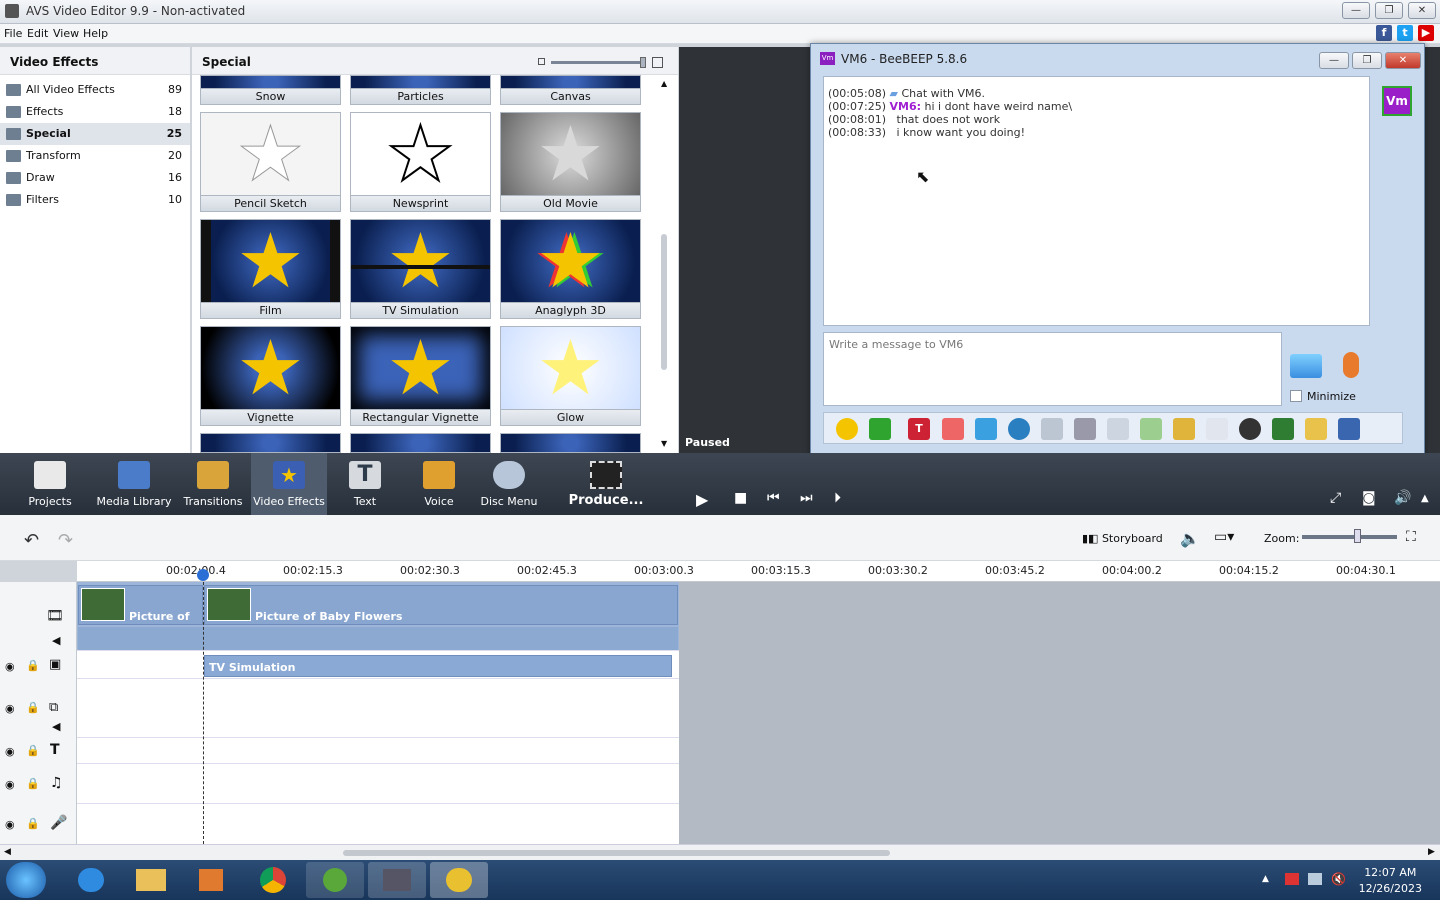 The height and width of the screenshot is (900, 1440). Describe the element at coordinates (919, 429) in the screenshot. I see `font-icon: T` at that location.